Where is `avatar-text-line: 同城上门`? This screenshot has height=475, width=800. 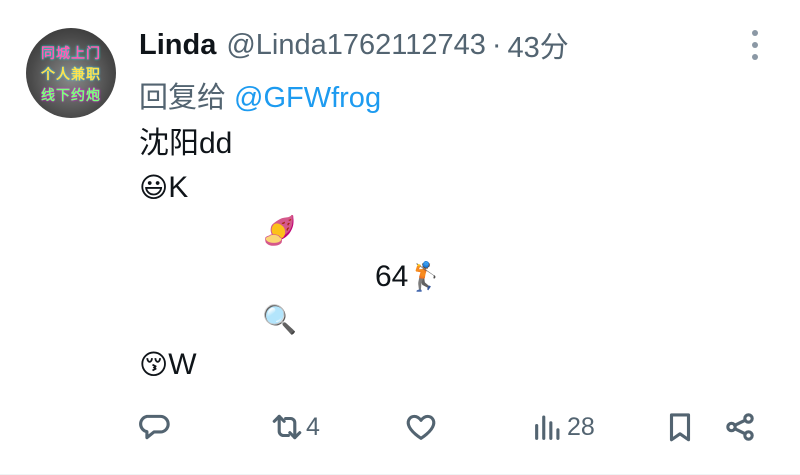 avatar-text-line: 同城上门 is located at coordinates (71, 54).